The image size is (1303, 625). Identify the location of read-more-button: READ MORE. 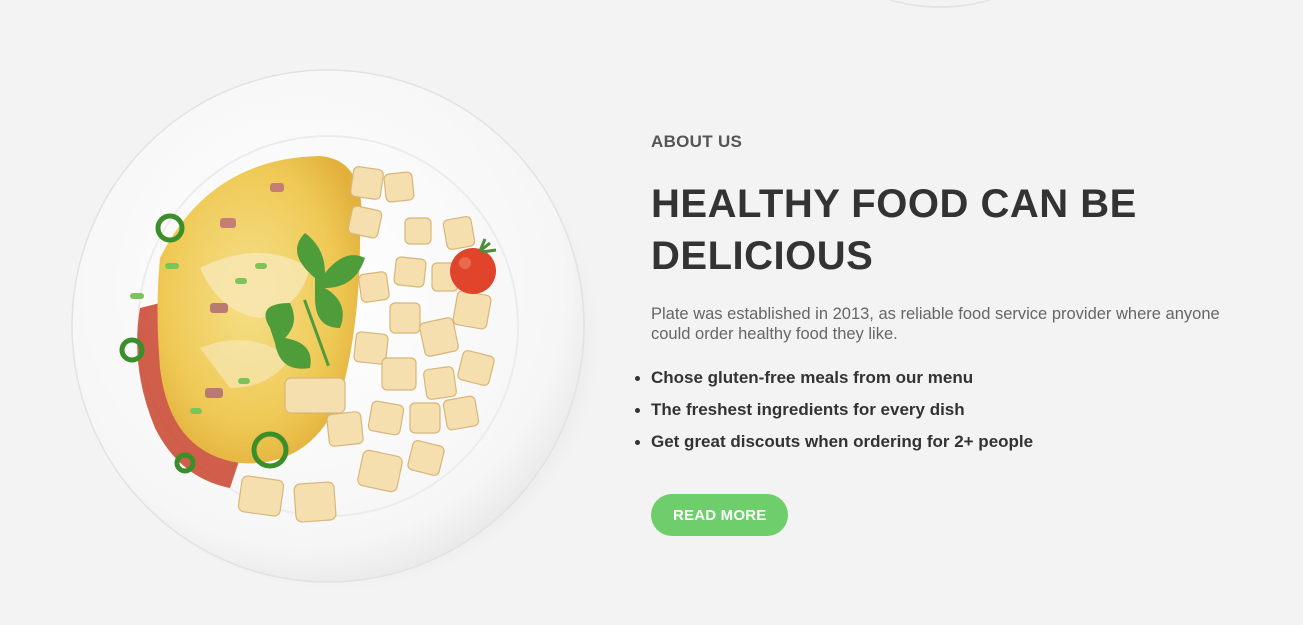
(720, 515).